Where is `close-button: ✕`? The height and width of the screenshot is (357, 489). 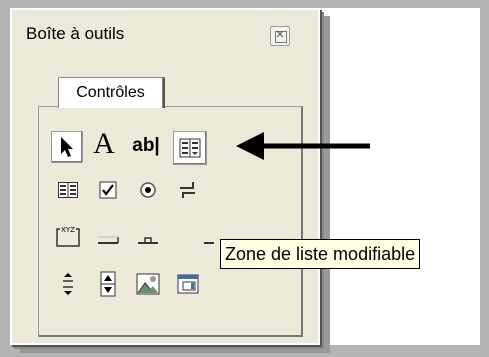
close-button: ✕ is located at coordinates (280, 36).